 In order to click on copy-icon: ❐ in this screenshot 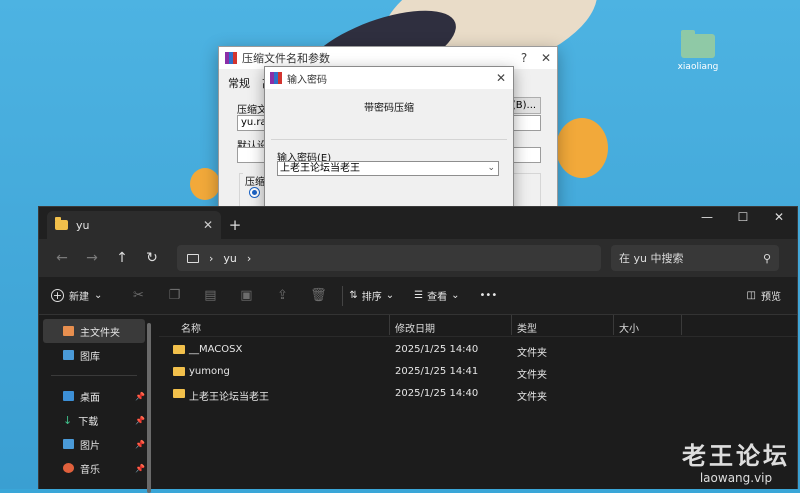, I will do `click(174, 295)`.